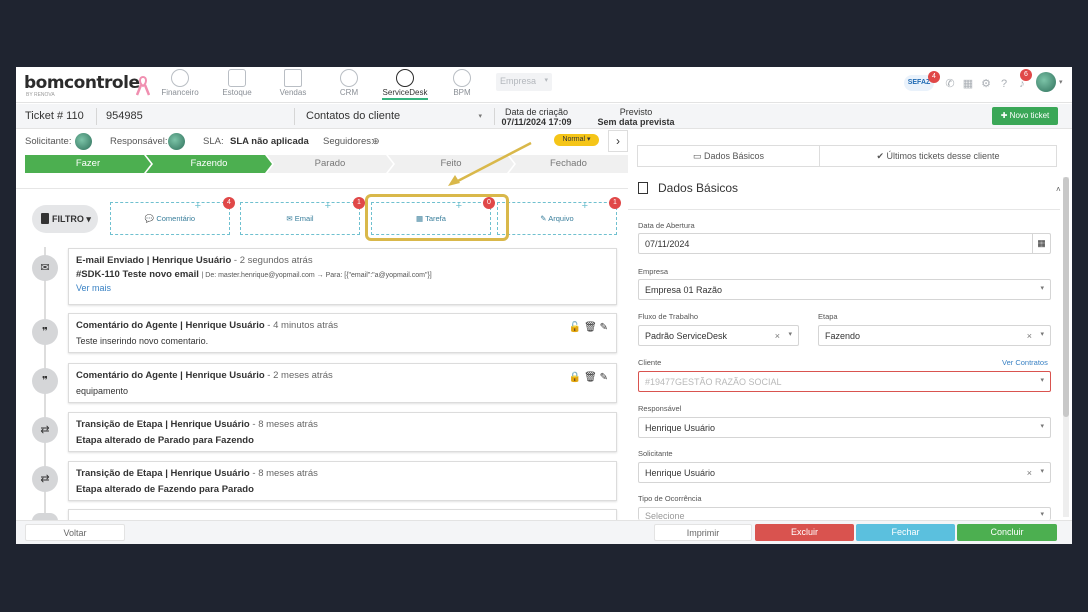 The width and height of the screenshot is (1088, 612). What do you see at coordinates (561, 218) in the screenshot?
I see `file-label: Arquivo` at bounding box center [561, 218].